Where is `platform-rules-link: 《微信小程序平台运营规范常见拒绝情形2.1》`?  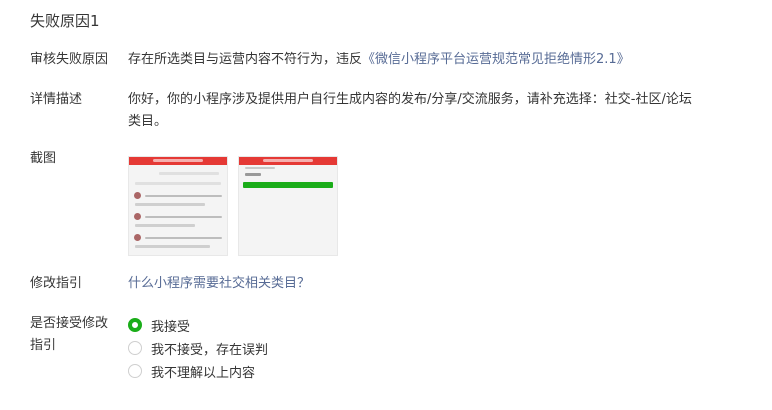
platform-rules-link: 《微信小程序平台运营规范常见拒绝情形2.1》 is located at coordinates (496, 59).